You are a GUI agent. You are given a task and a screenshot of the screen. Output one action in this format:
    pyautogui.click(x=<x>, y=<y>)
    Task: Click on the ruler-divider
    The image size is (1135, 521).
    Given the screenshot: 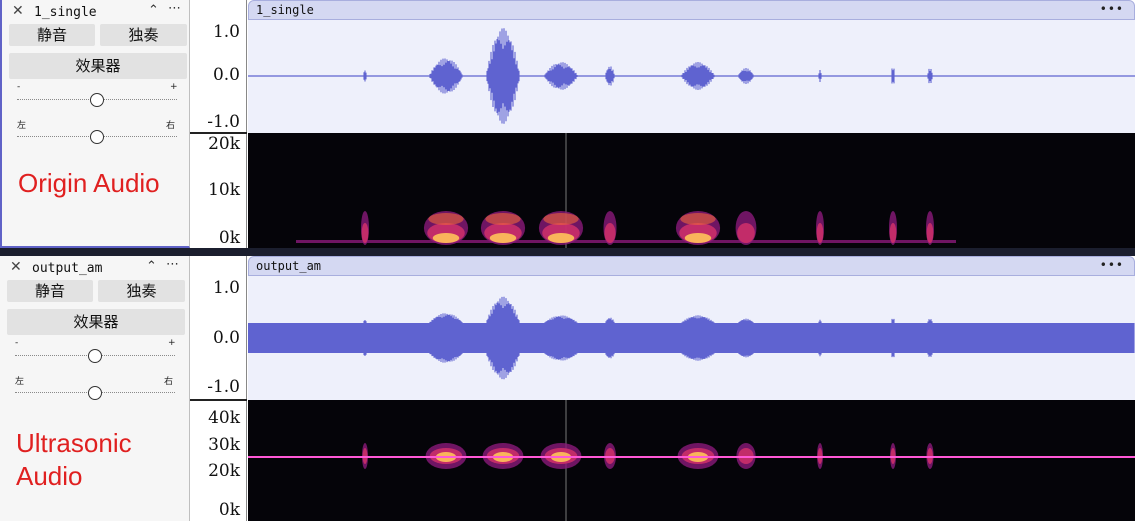 What is the action you would take?
    pyautogui.click(x=218, y=400)
    